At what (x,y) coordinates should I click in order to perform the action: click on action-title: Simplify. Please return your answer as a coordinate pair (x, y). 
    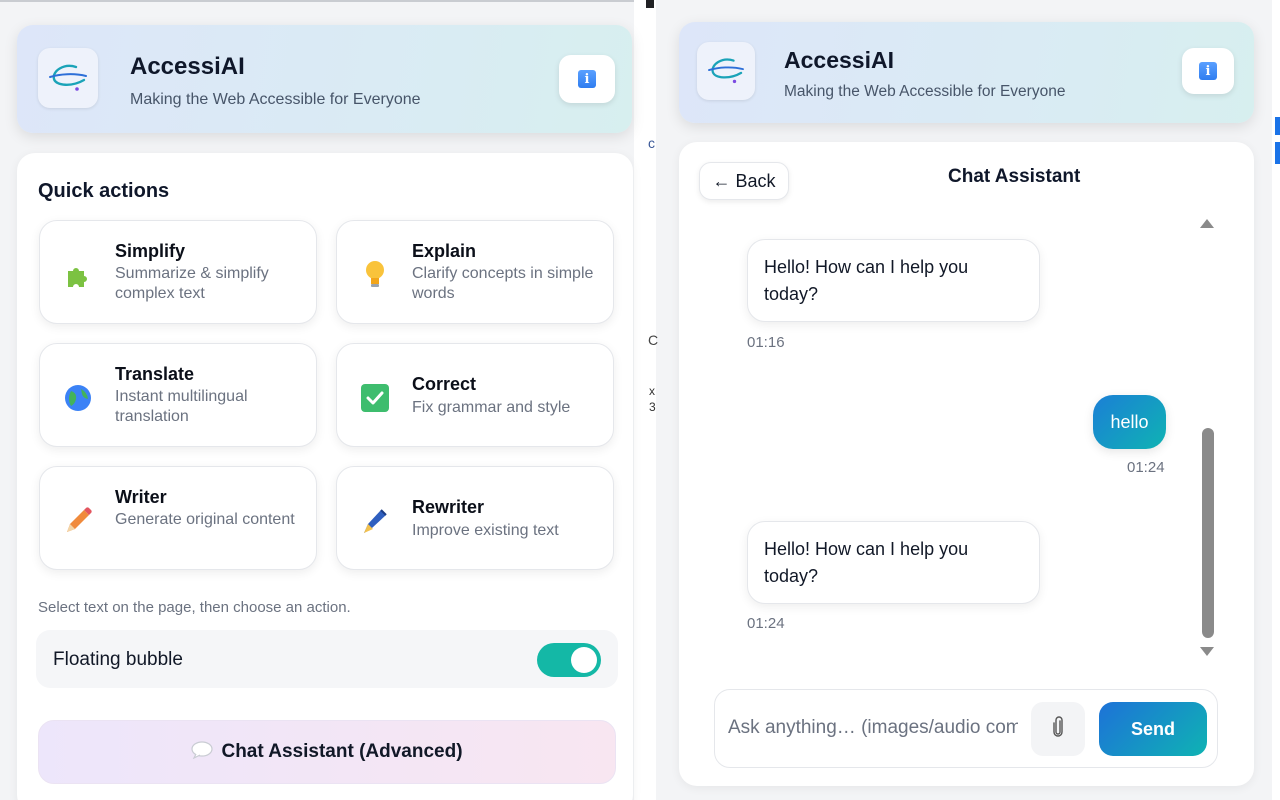
    Looking at the image, I should click on (150, 251).